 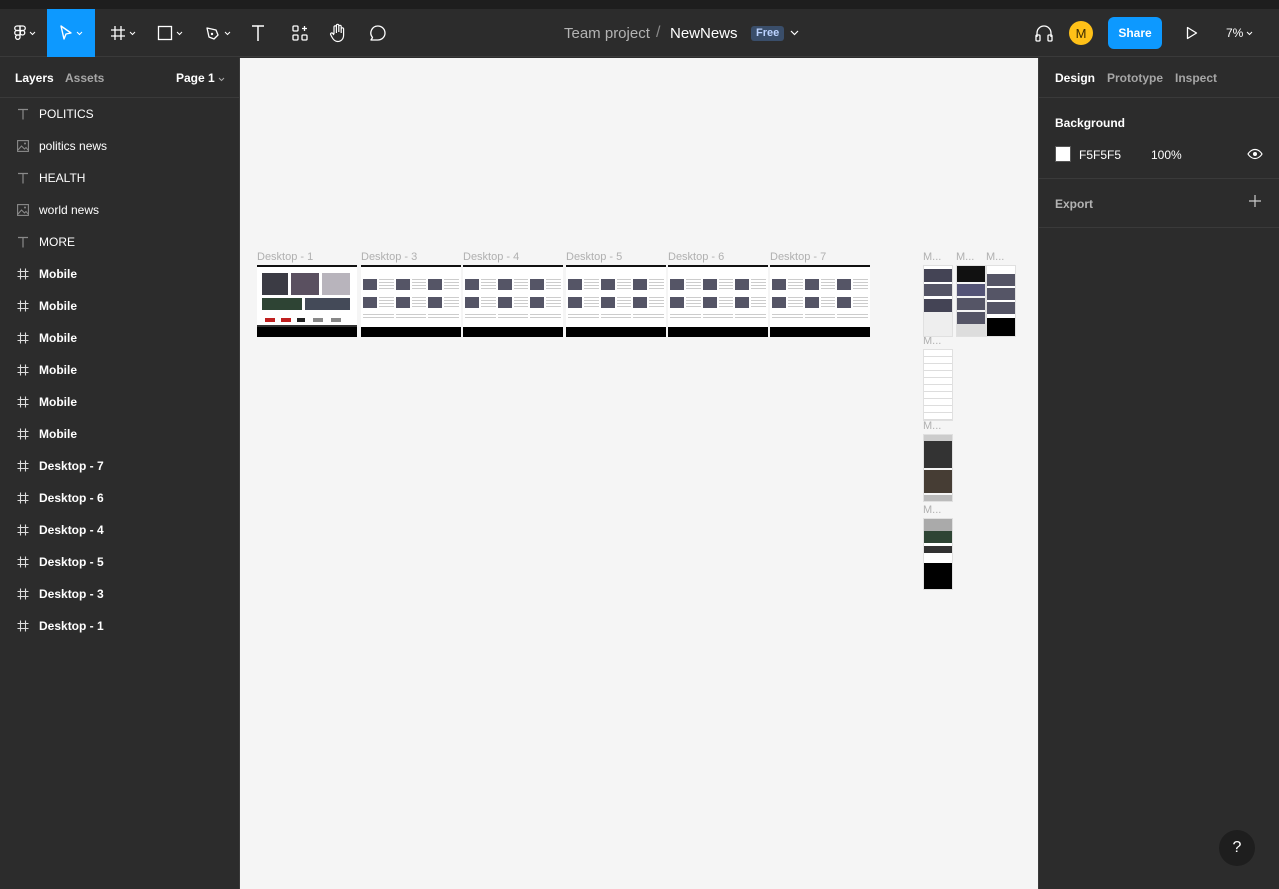 I want to click on file-menu-button, so click(x=794, y=33).